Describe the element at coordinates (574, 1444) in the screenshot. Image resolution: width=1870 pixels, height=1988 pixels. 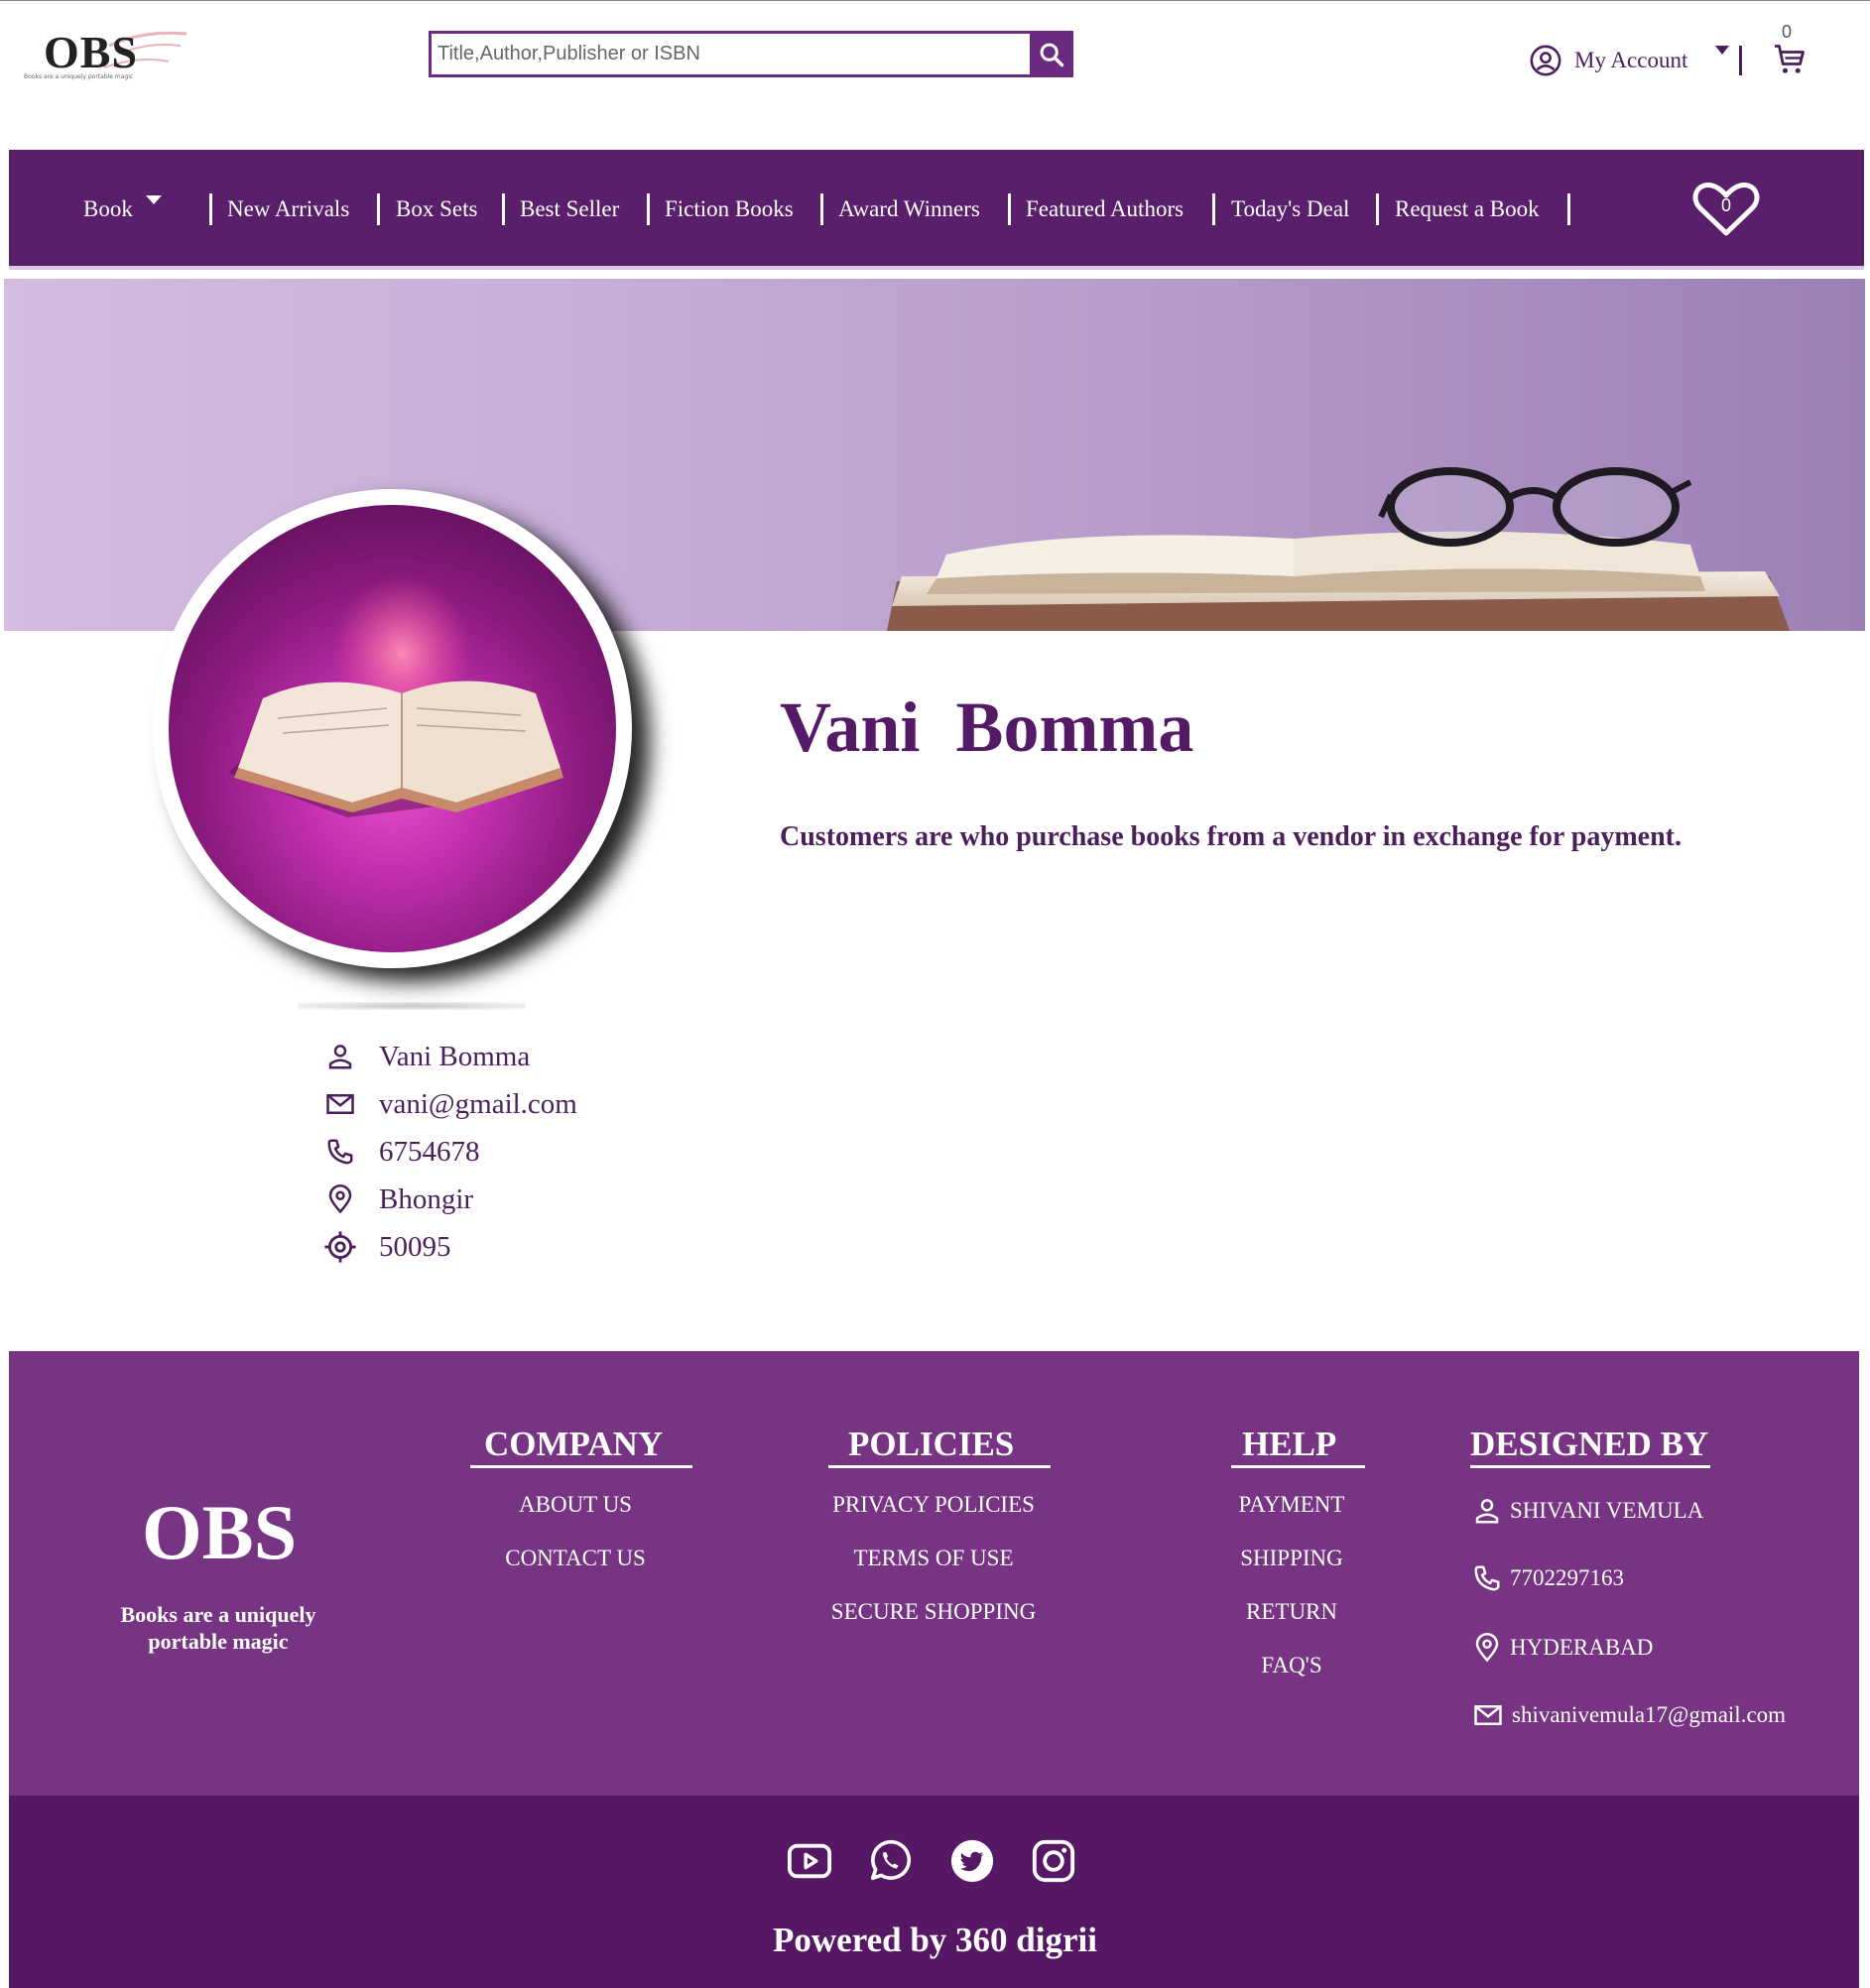
I see `footer-company-heading: COMPANY` at that location.